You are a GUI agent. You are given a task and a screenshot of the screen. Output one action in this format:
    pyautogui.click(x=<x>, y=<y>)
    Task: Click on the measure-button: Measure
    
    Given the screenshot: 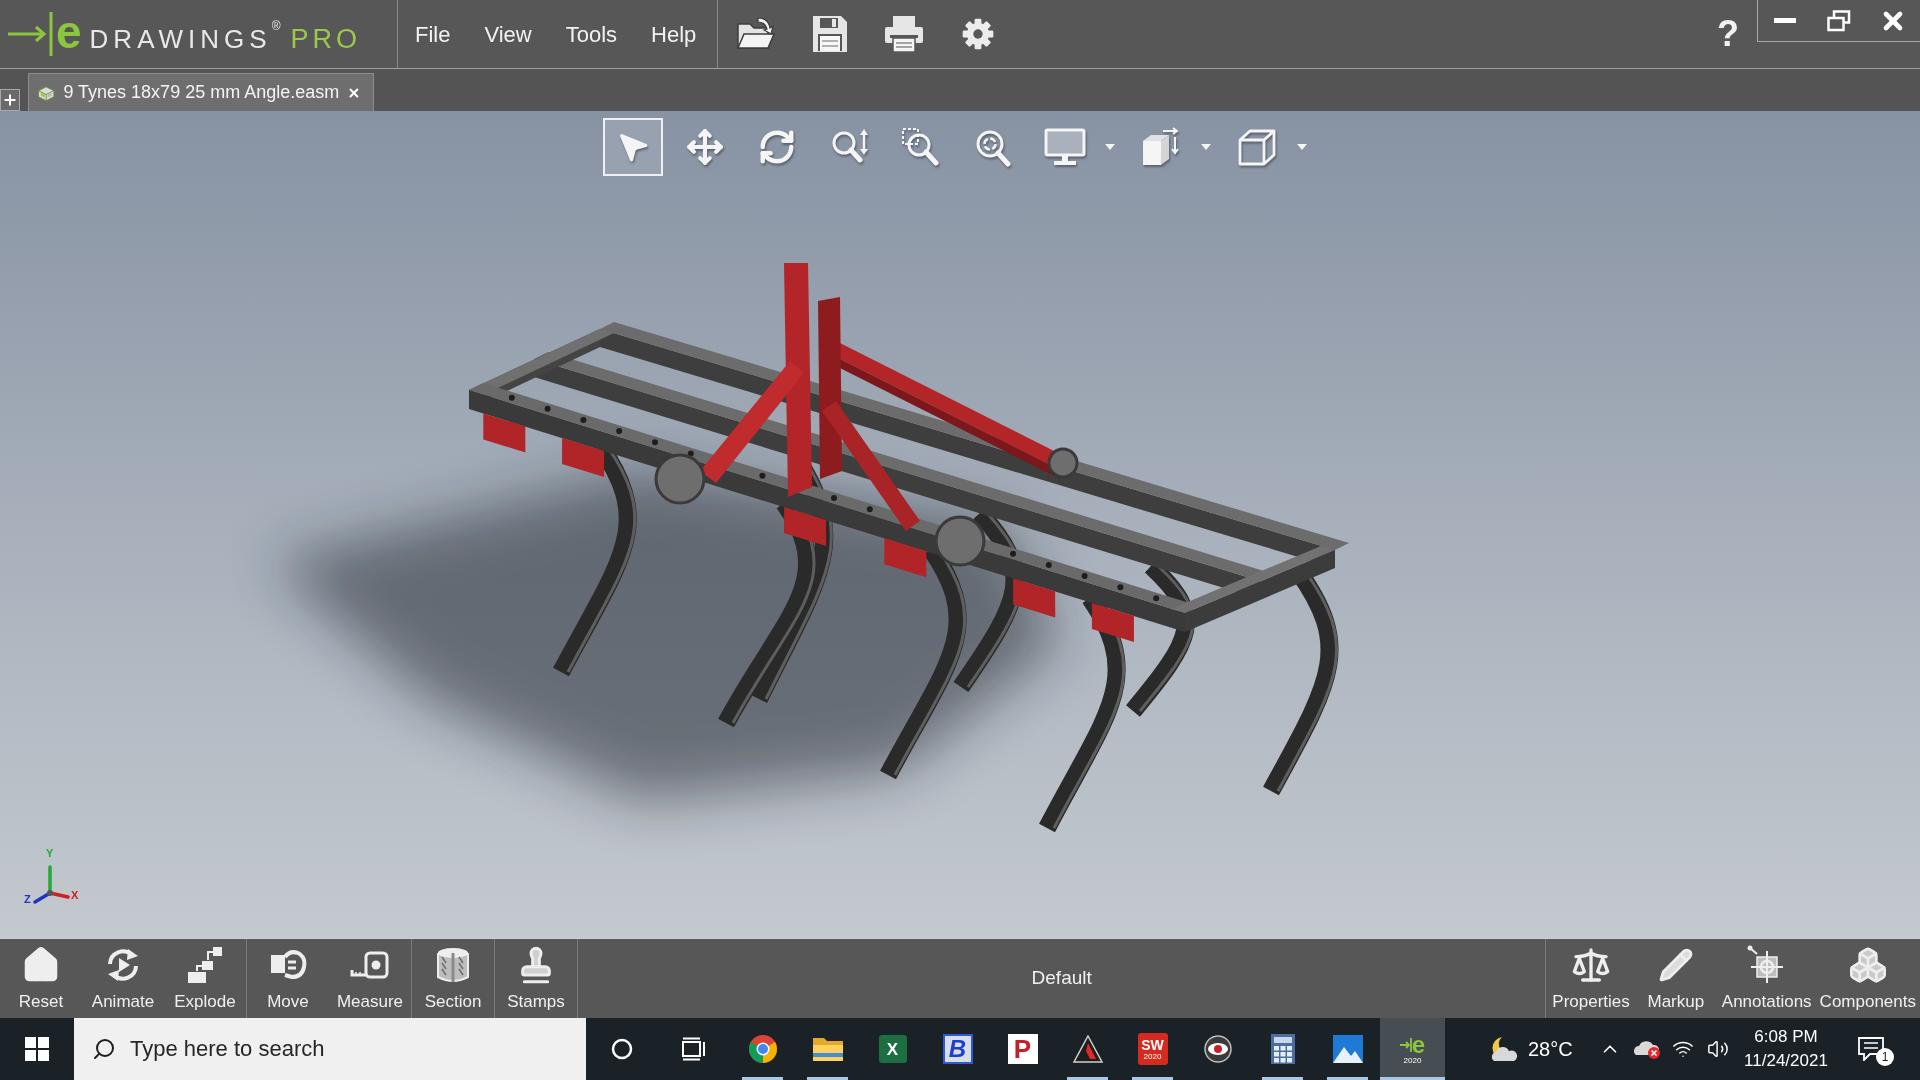 What is the action you would take?
    pyautogui.click(x=370, y=978)
    